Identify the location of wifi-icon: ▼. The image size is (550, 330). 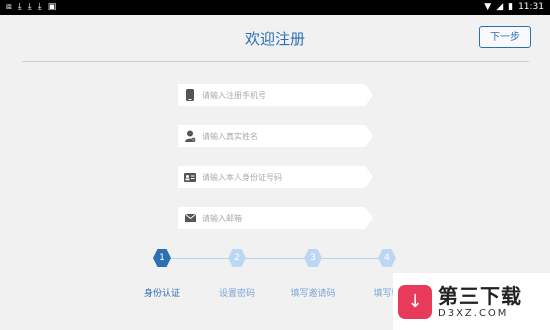
(488, 7).